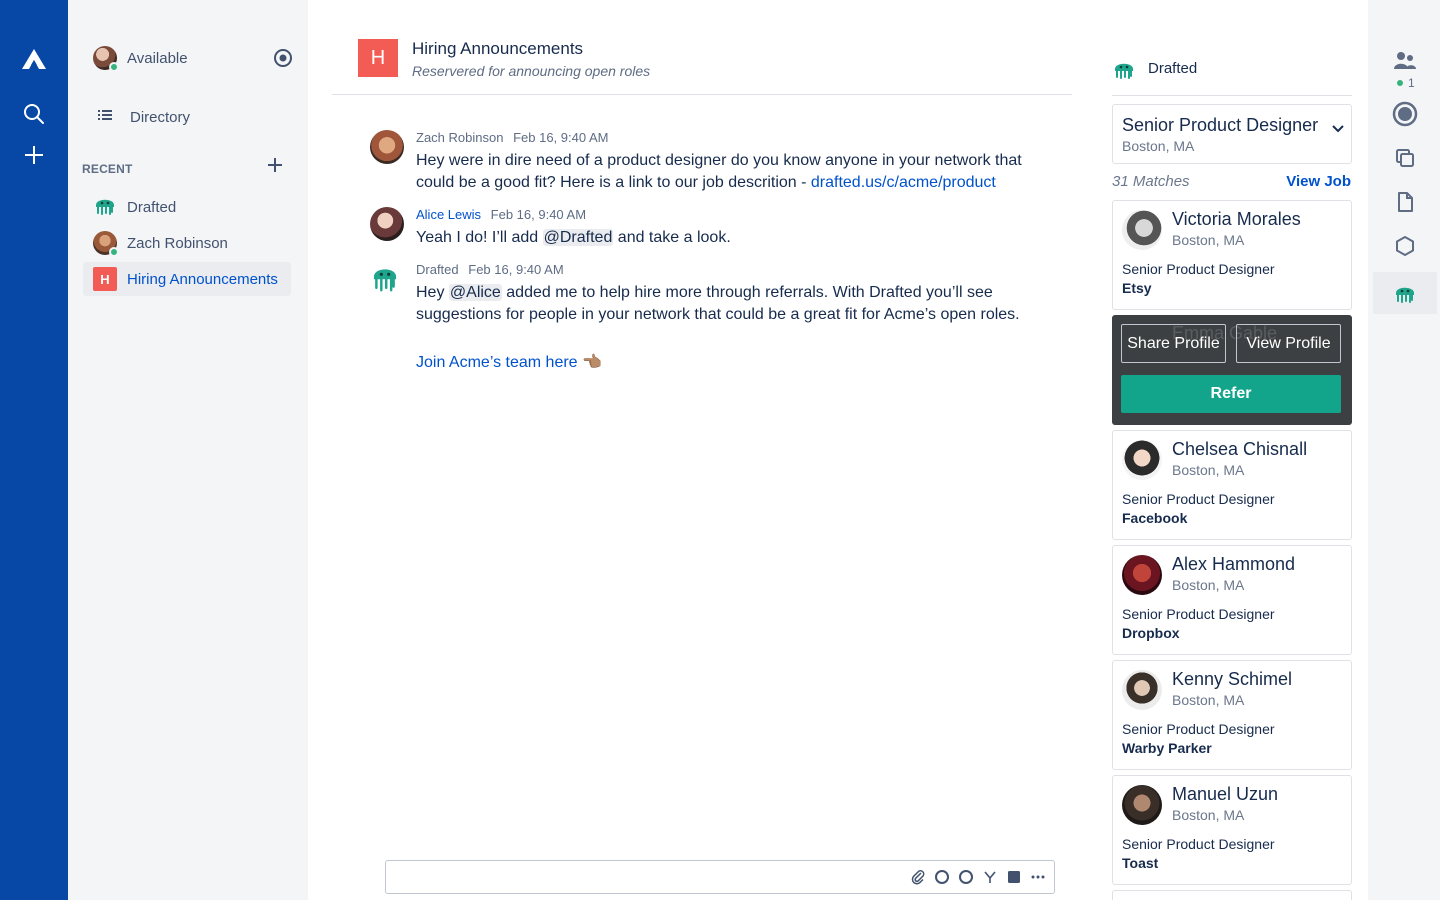 This screenshot has width=1440, height=900. I want to click on share-profile-button: Share Profile, so click(1173, 343).